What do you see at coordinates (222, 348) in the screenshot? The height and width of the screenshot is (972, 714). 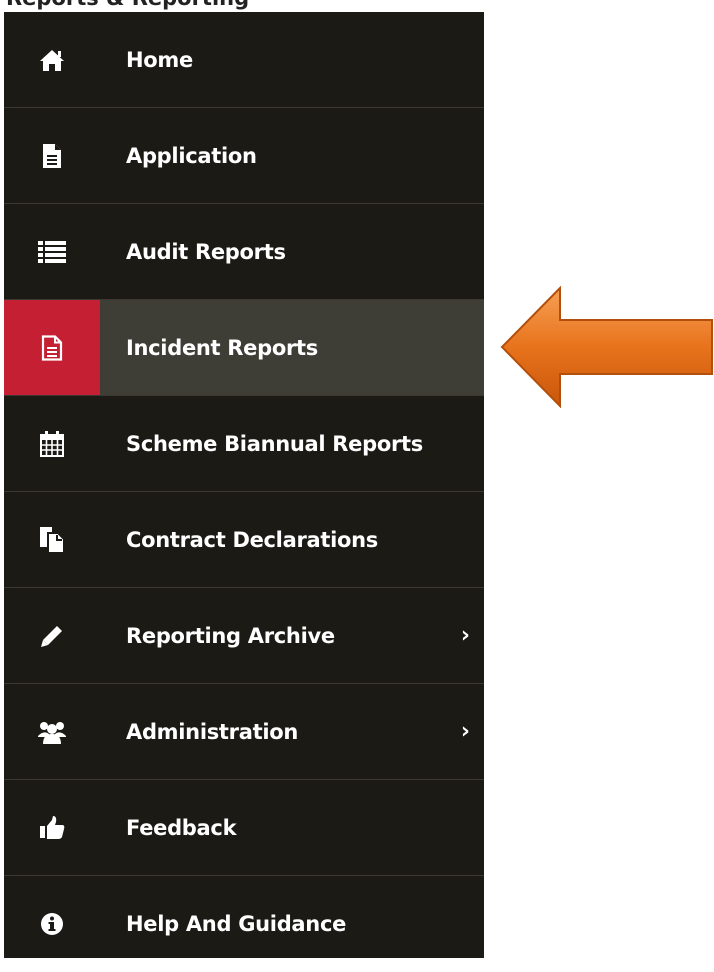 I see `sidebar-item-label: Incident Reports` at bounding box center [222, 348].